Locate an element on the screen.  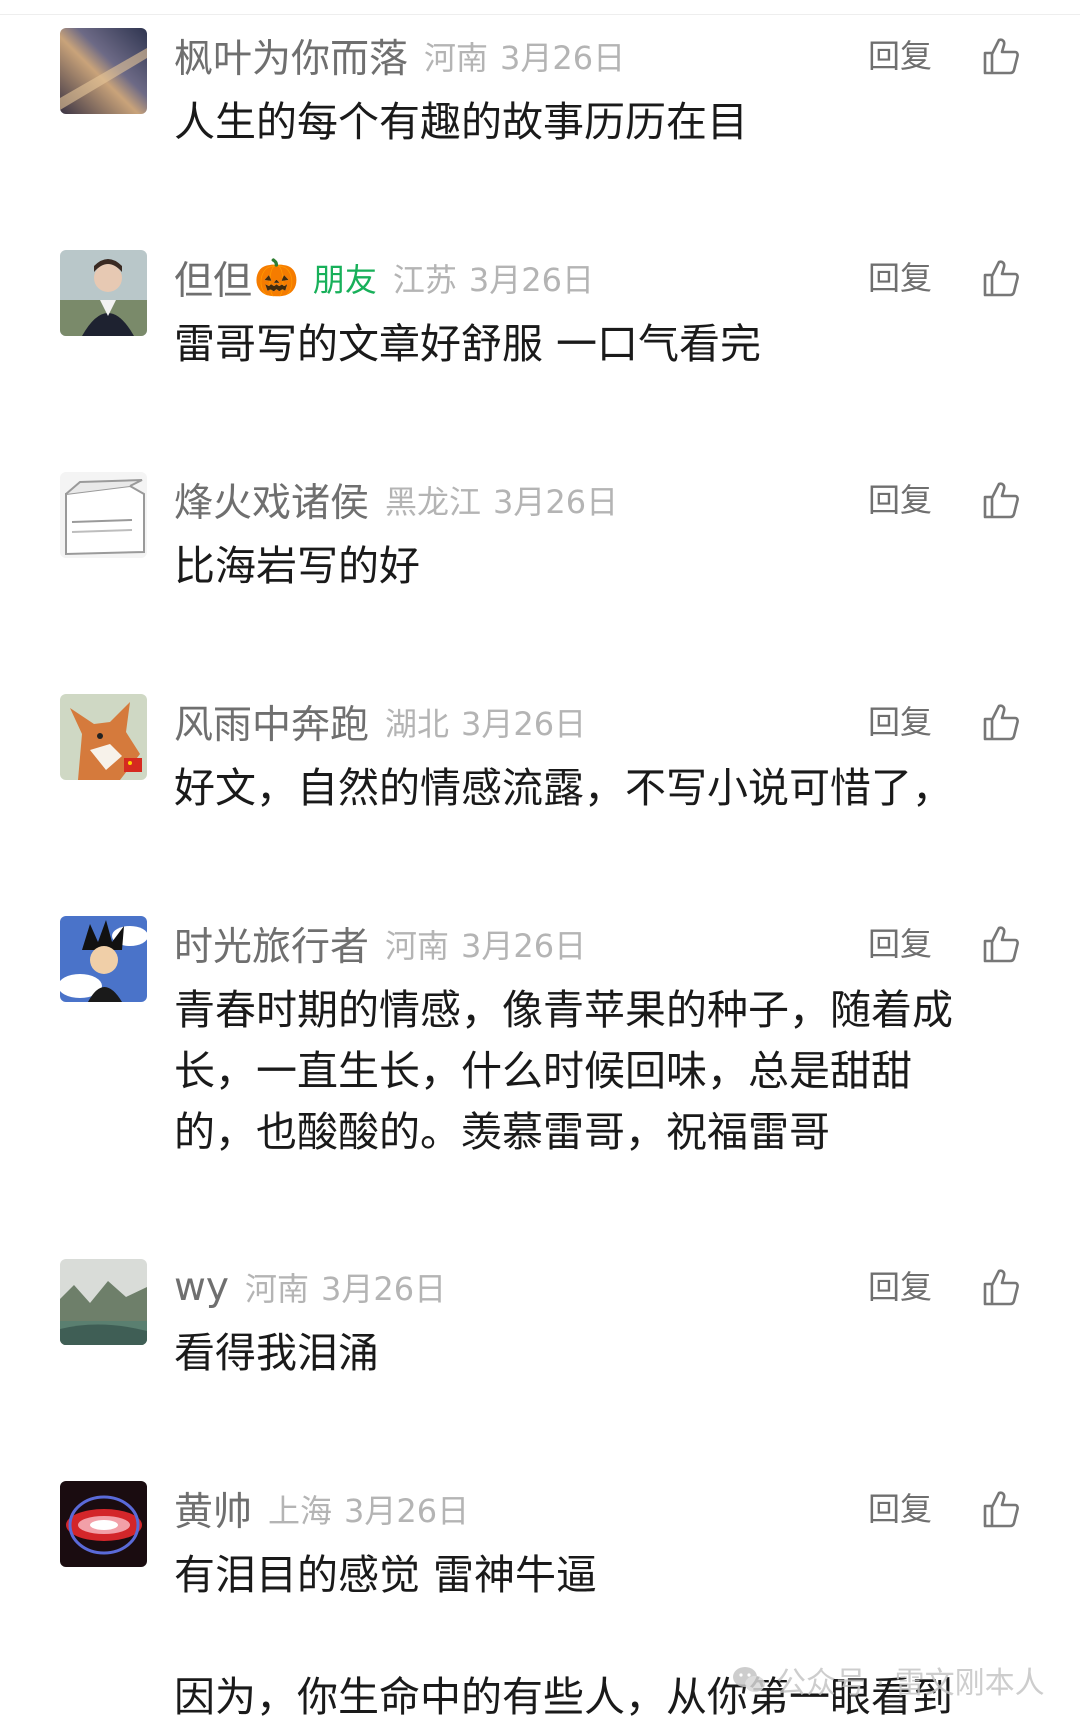
wechat-official-account-icon is located at coordinates (749, 1679).